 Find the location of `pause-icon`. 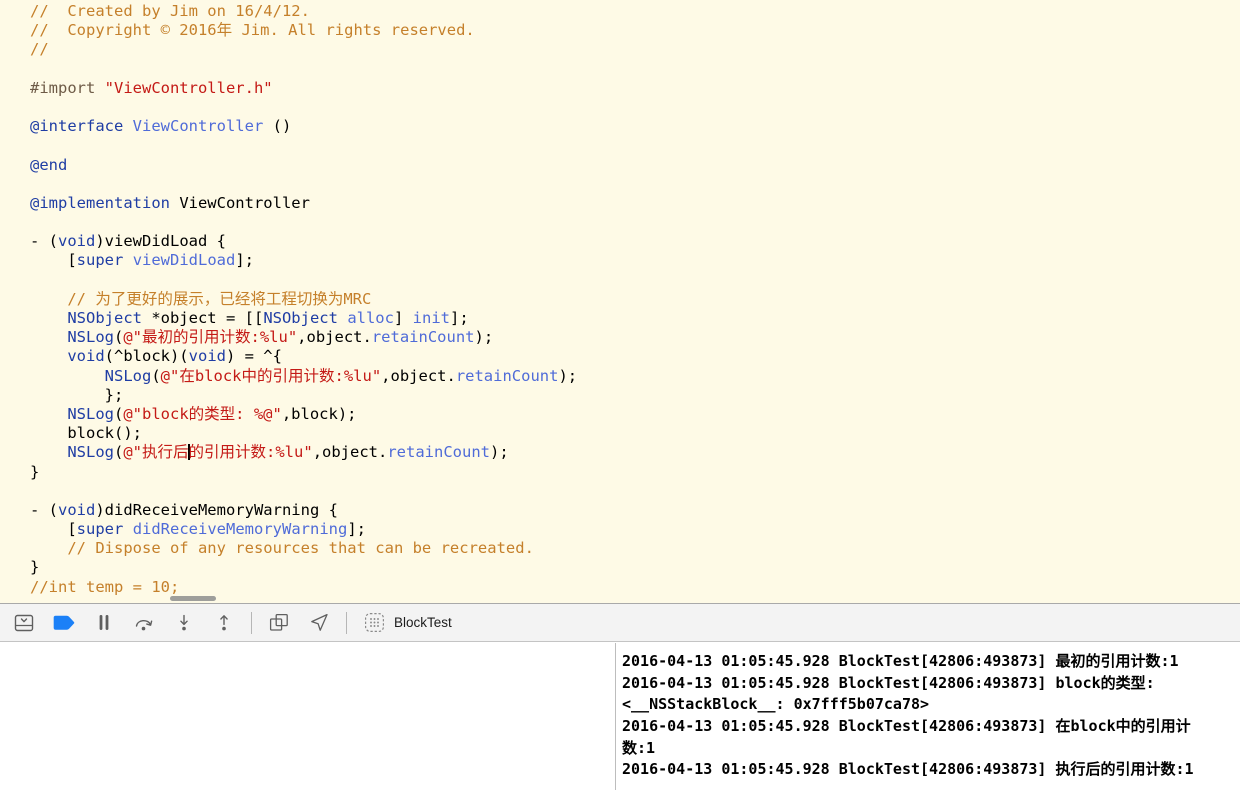

pause-icon is located at coordinates (104, 622).